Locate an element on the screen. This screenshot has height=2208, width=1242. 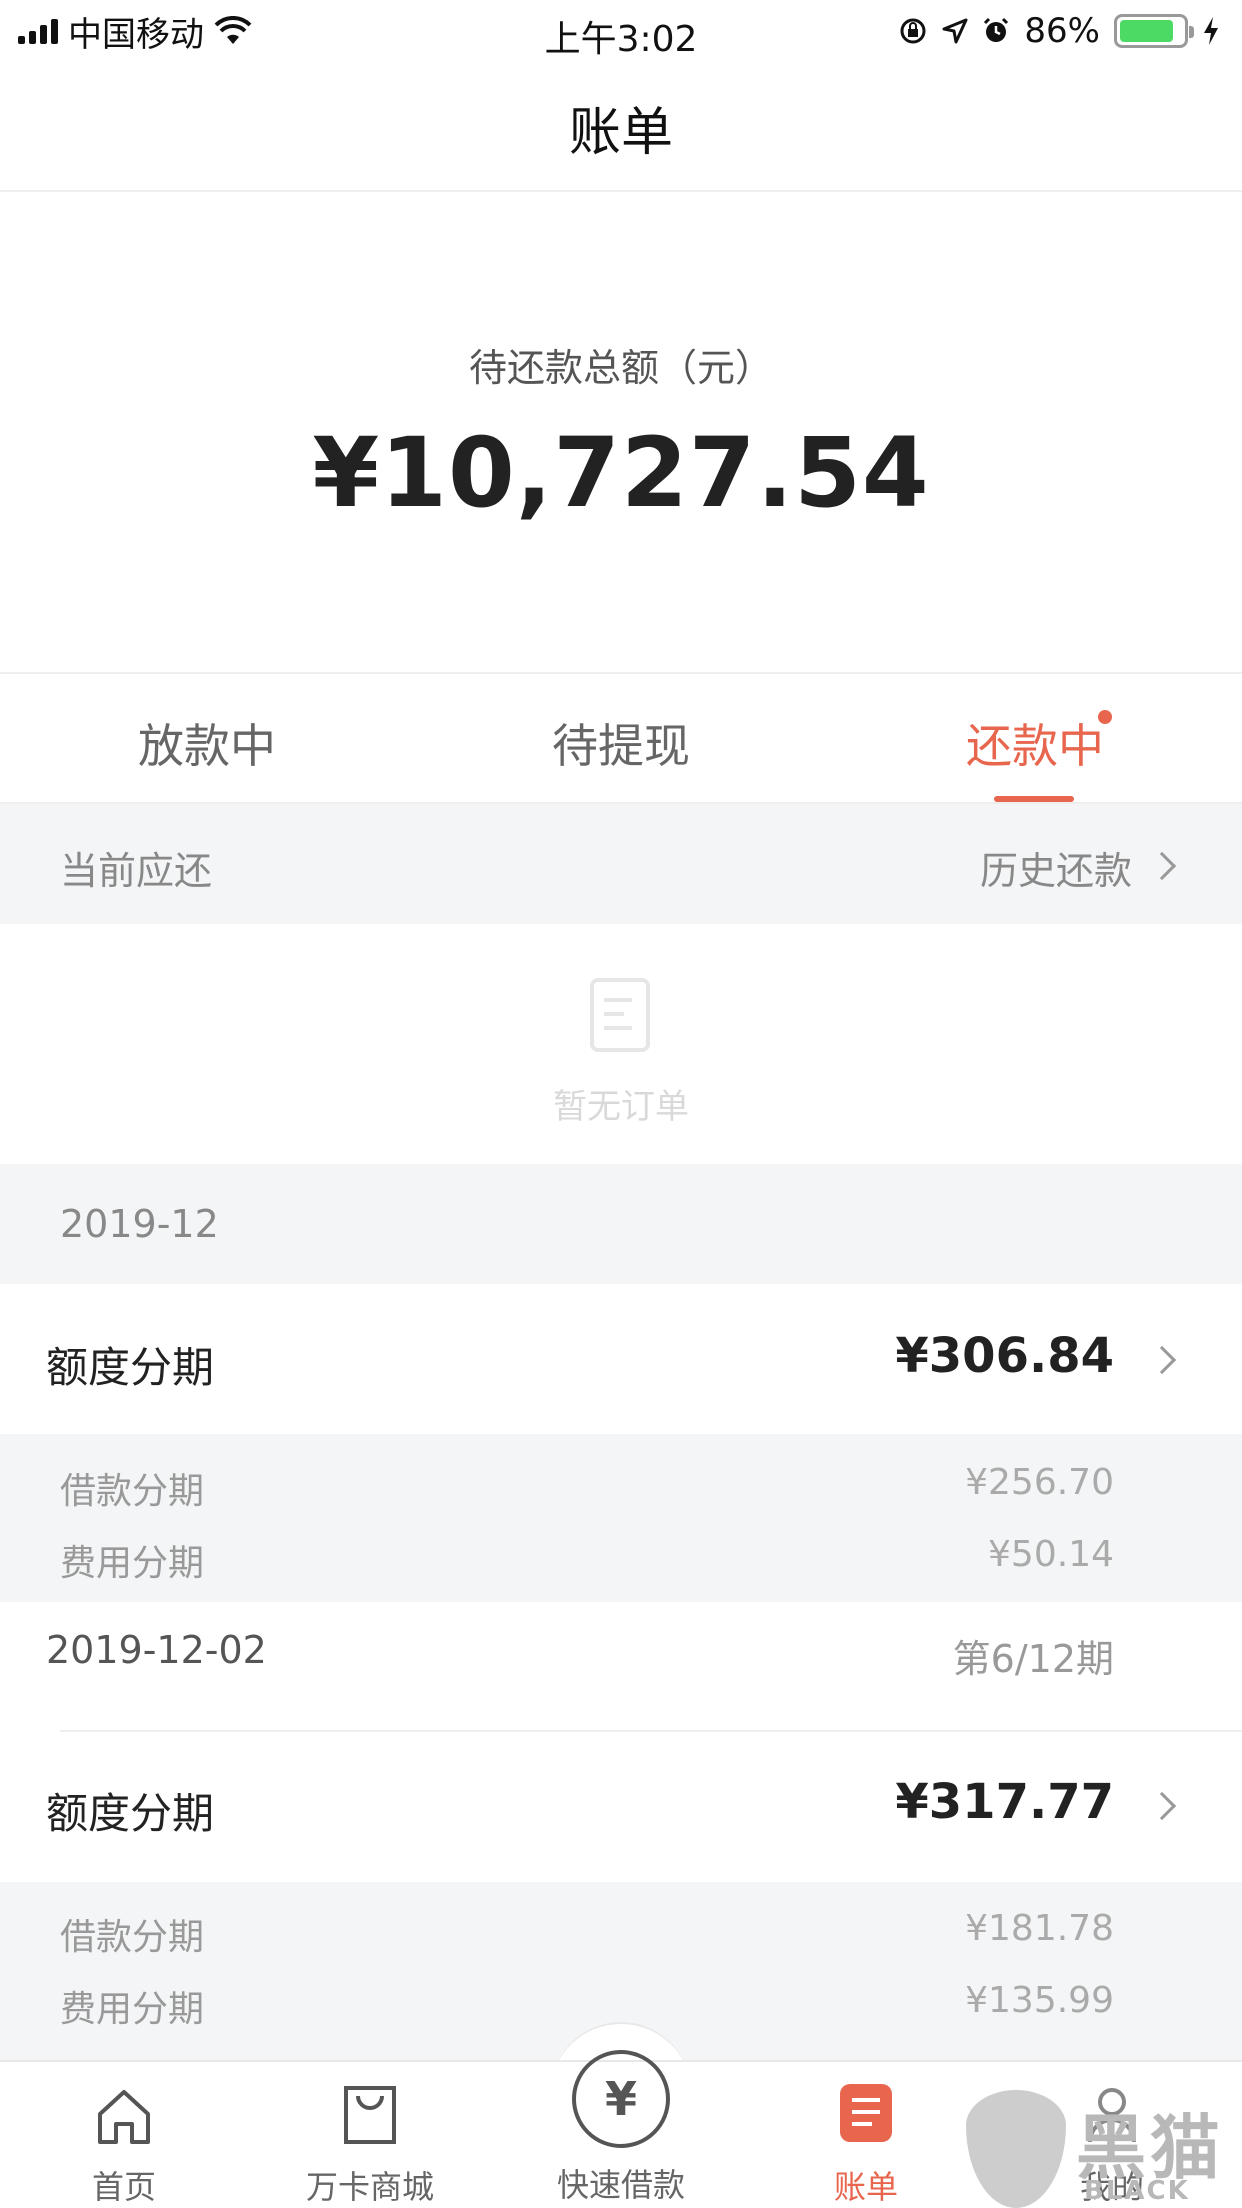
total-due-label: 待还款总额（元） is located at coordinates (620, 368).